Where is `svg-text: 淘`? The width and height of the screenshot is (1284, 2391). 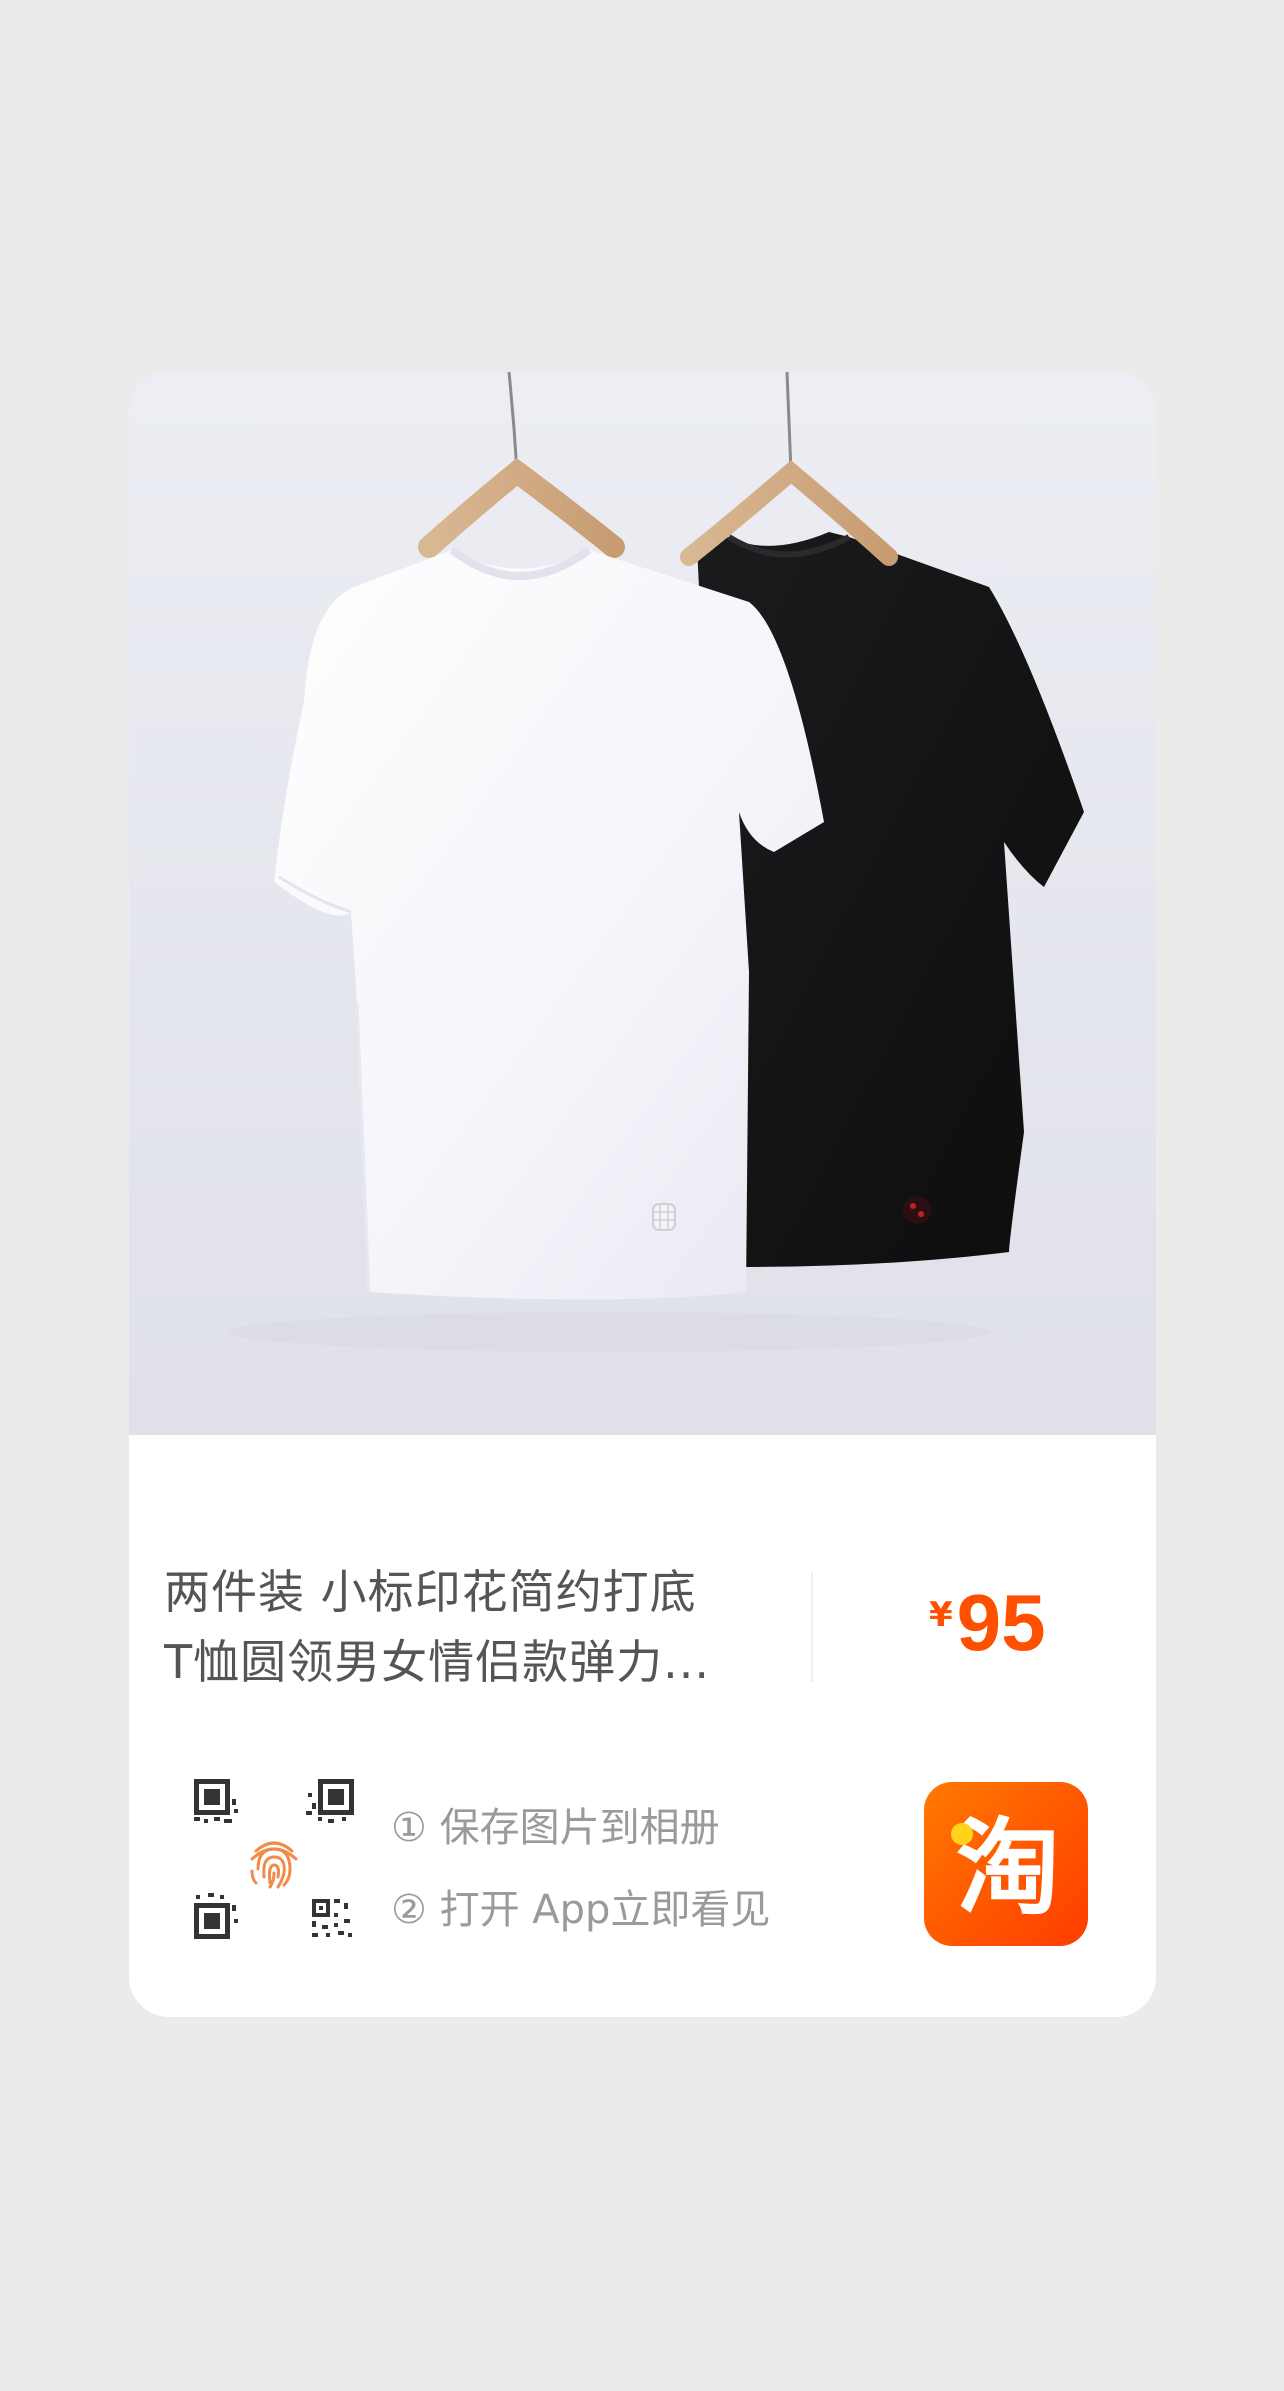 svg-text: 淘 is located at coordinates (1008, 1868).